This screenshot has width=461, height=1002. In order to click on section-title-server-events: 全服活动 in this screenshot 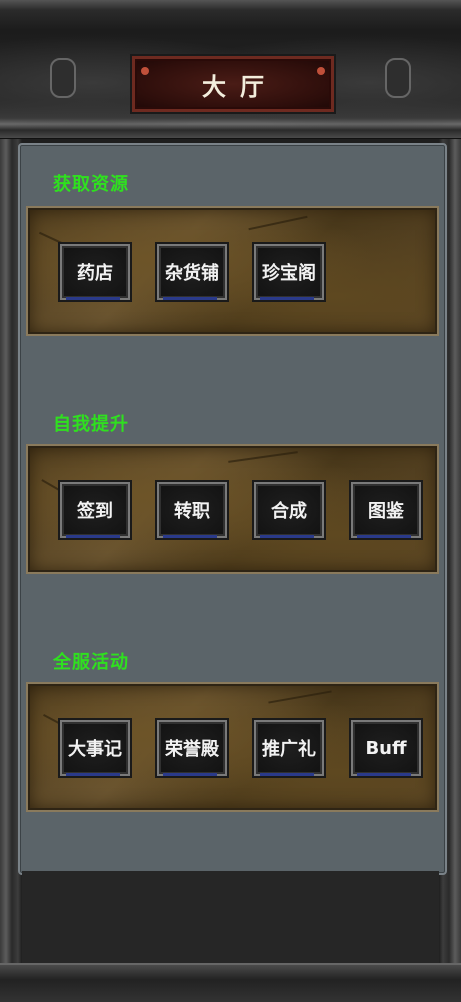, I will do `click(91, 662)`.